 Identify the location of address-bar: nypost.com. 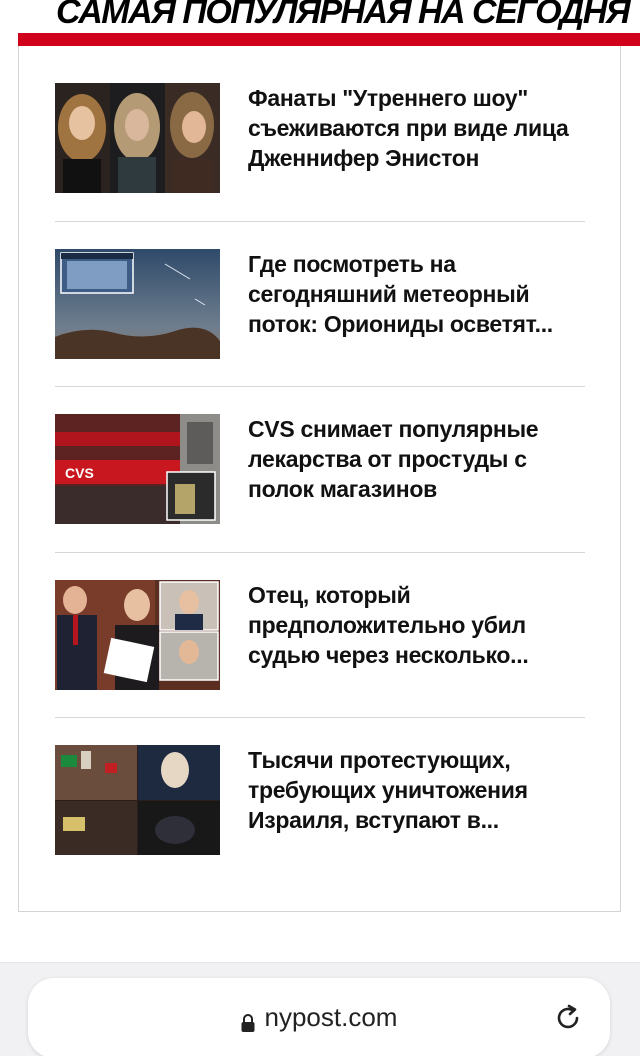
(319, 1017).